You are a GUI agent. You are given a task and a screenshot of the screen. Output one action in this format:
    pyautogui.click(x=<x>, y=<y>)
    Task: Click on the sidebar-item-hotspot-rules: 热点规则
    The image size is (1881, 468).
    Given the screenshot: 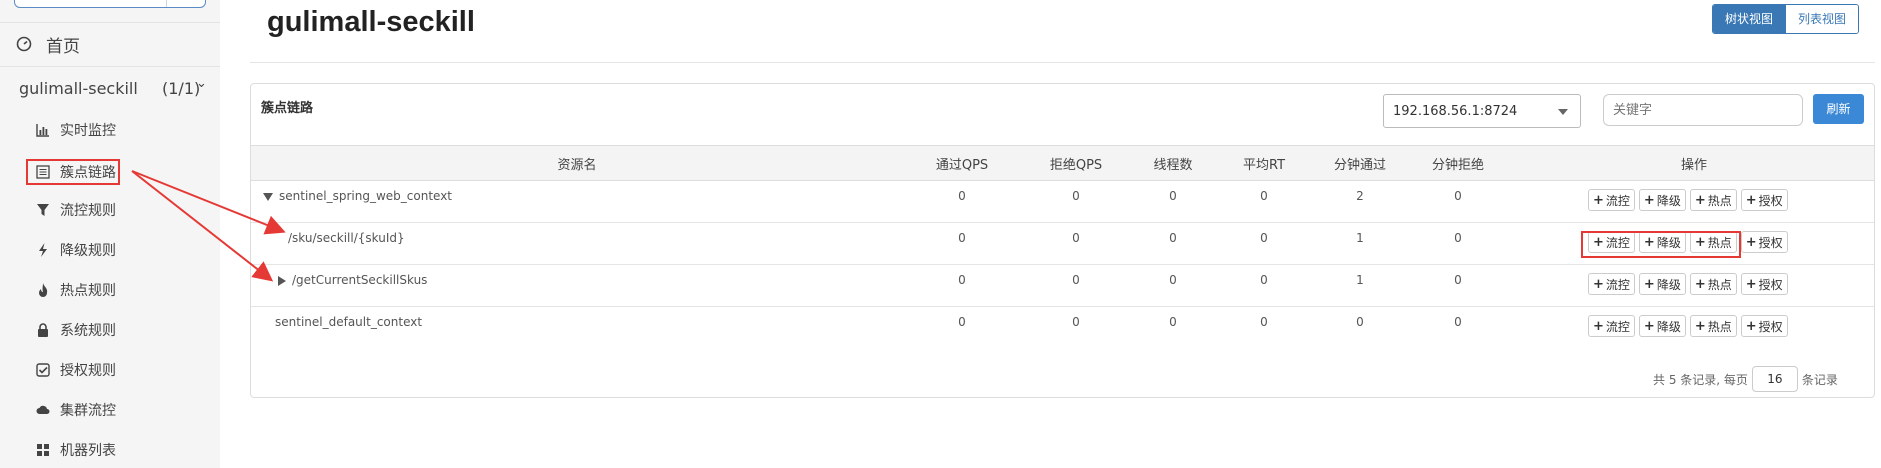 What is the action you would take?
    pyautogui.click(x=76, y=290)
    